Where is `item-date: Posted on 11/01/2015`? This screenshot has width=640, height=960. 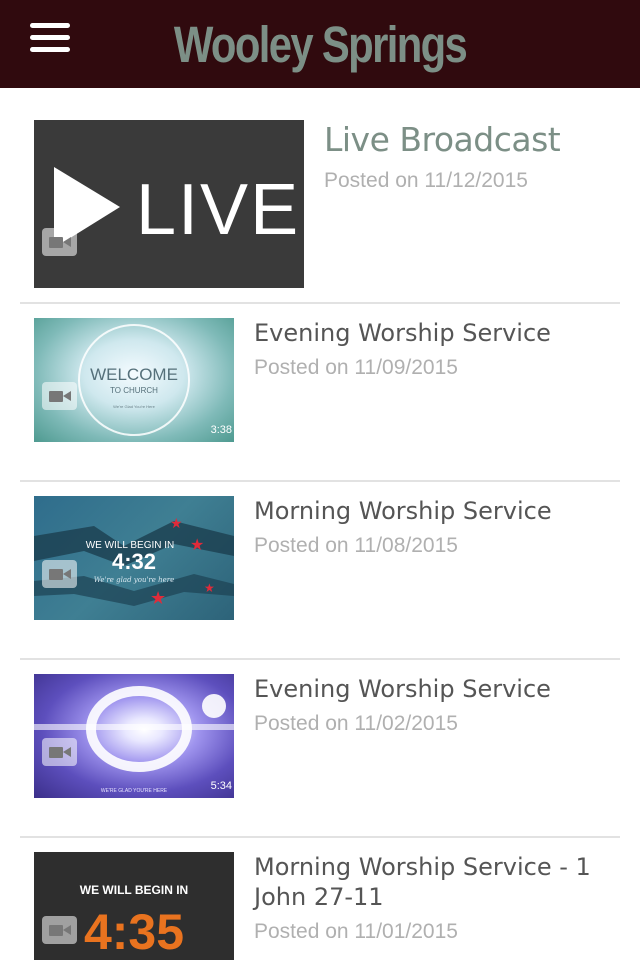
item-date: Posted on 11/01/2015 is located at coordinates (356, 931).